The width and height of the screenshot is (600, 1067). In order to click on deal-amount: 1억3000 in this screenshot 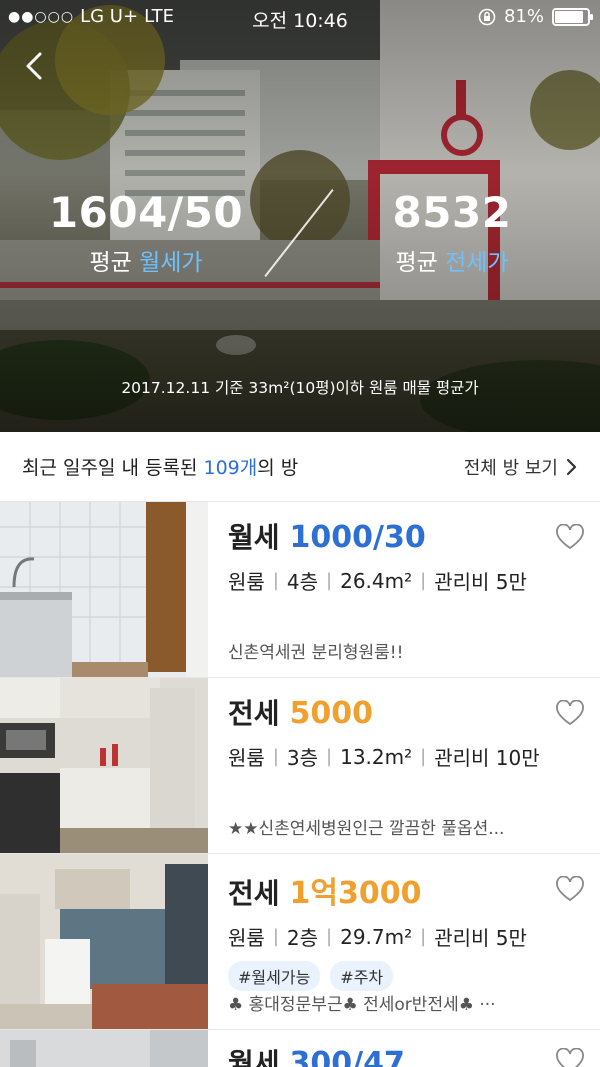, I will do `click(355, 893)`.